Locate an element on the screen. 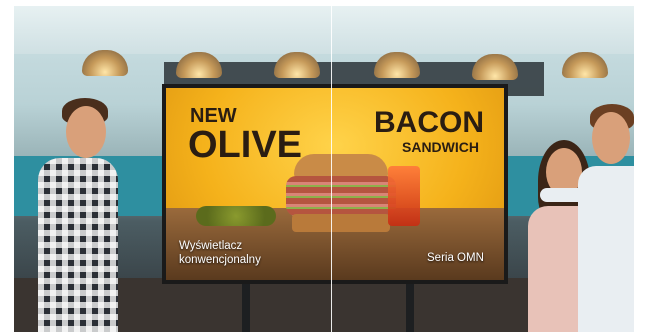  ad-headline-bacon: BACON is located at coordinates (429, 122).